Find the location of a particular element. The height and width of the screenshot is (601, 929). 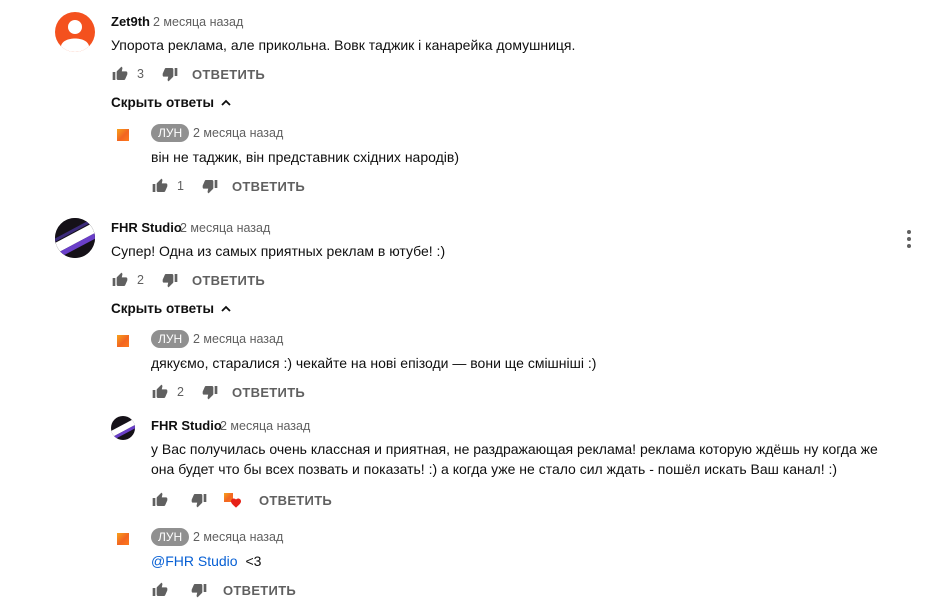

comment-actions: 3 ОТВЕТИТЬ is located at coordinates (188, 74).